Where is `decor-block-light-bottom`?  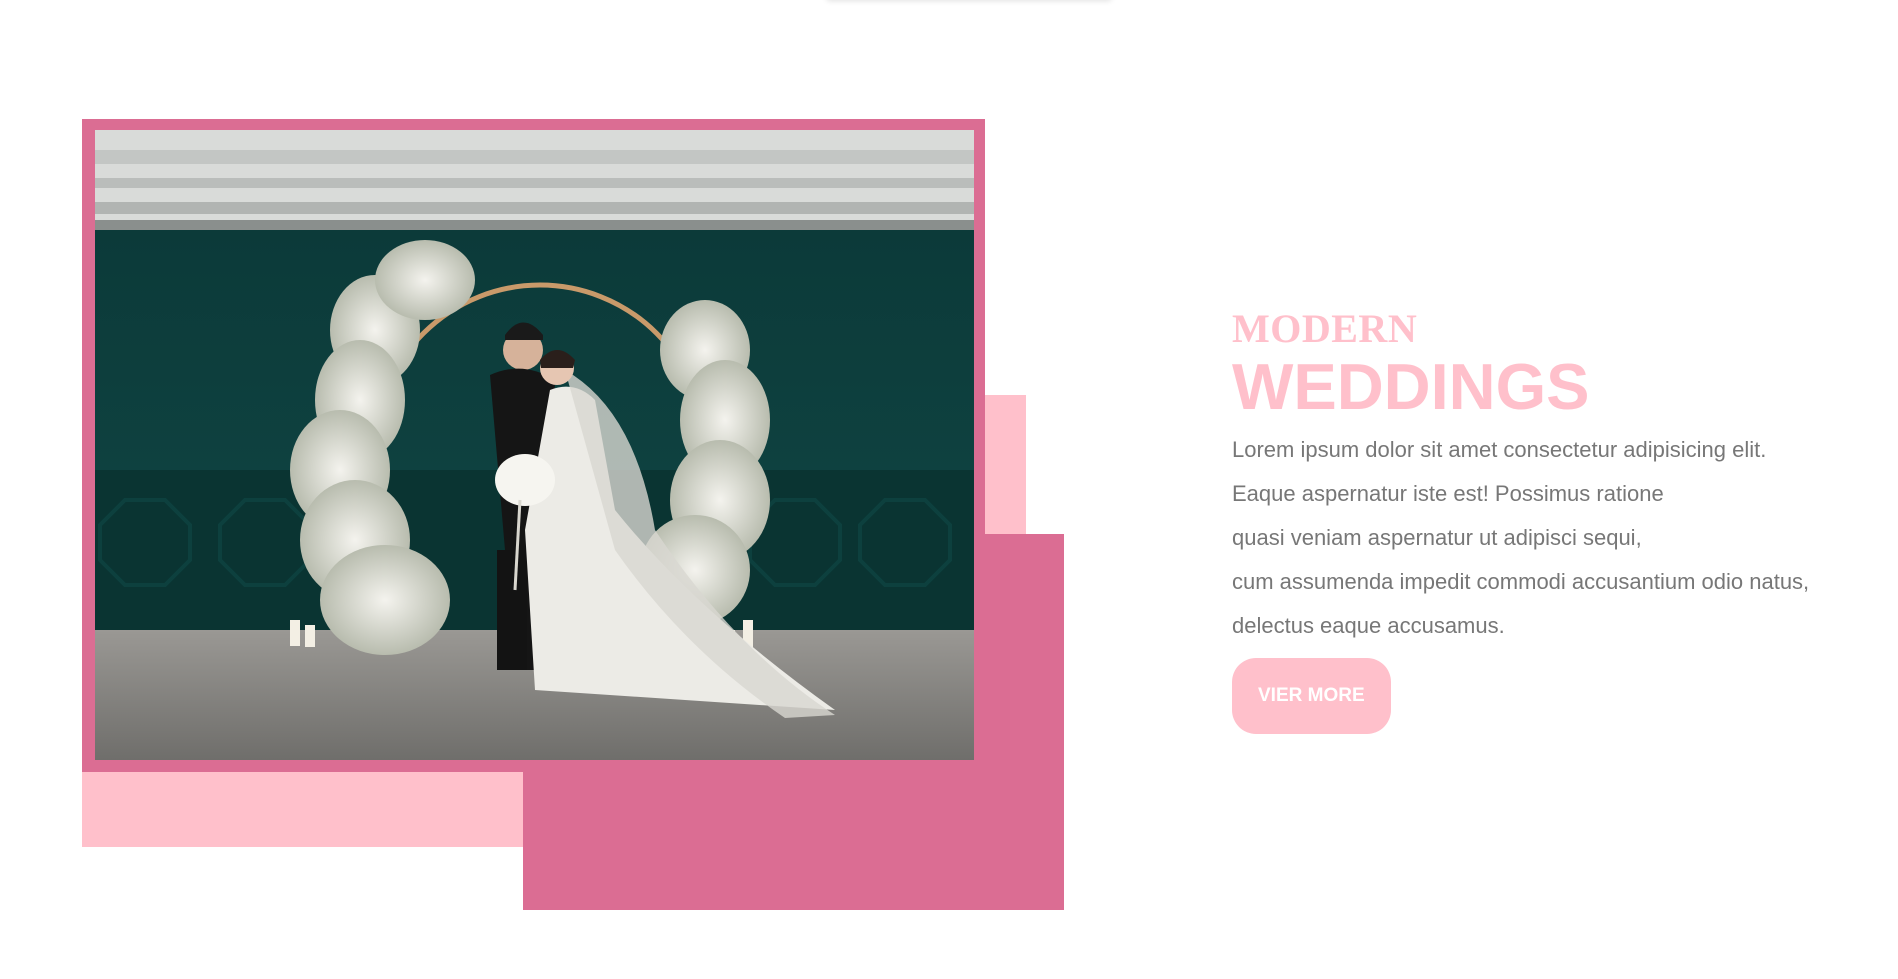
decor-block-light-bottom is located at coordinates (302, 809).